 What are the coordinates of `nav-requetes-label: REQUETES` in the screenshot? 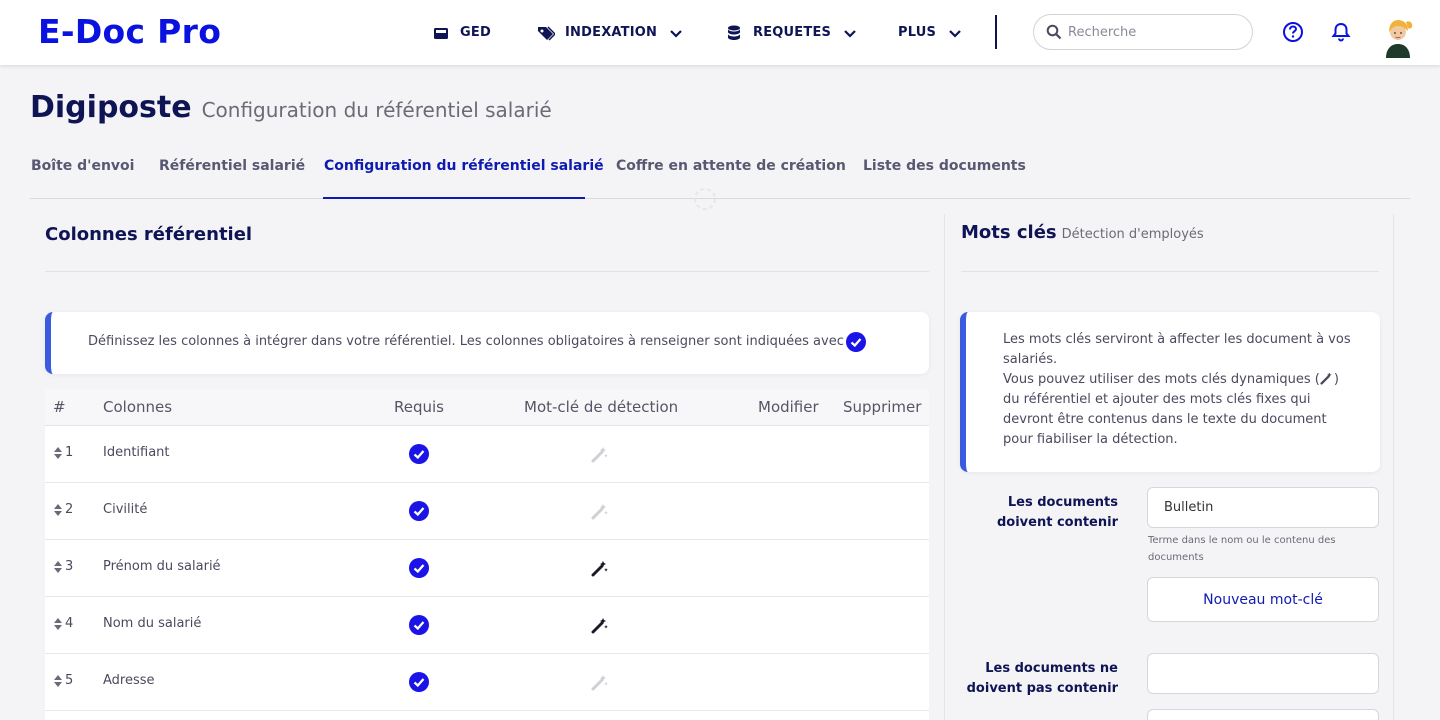 It's located at (792, 32).